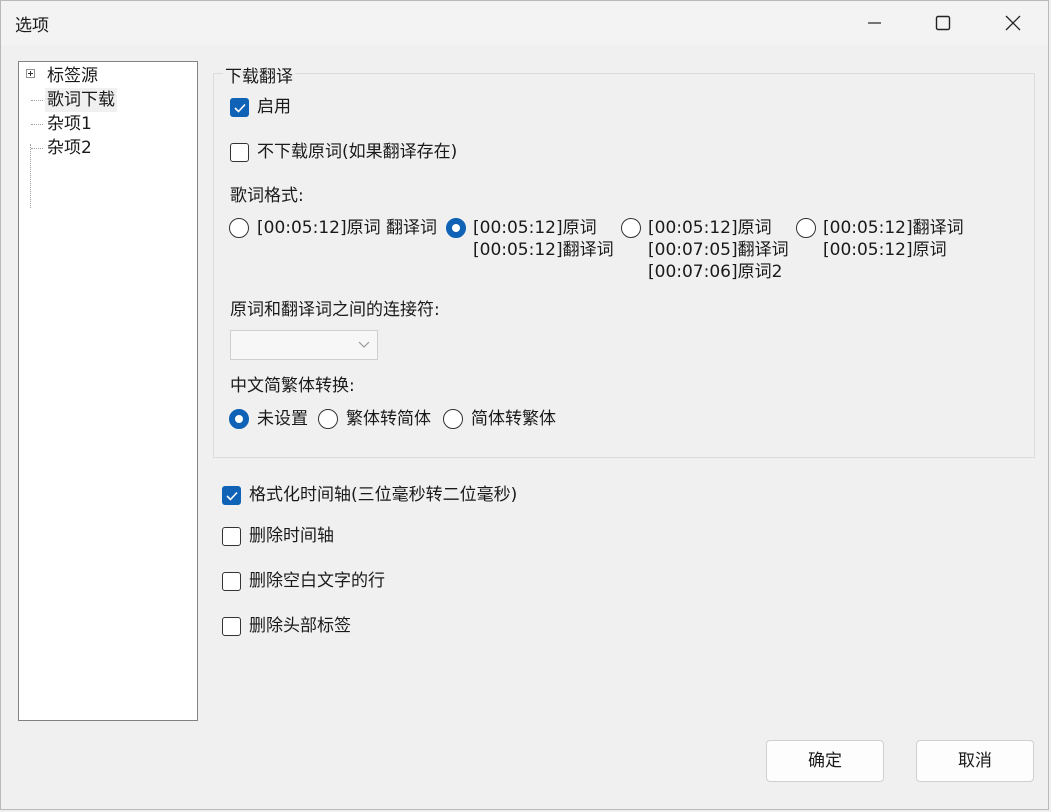  What do you see at coordinates (274, 107) in the screenshot?
I see `enable-label: 启用` at bounding box center [274, 107].